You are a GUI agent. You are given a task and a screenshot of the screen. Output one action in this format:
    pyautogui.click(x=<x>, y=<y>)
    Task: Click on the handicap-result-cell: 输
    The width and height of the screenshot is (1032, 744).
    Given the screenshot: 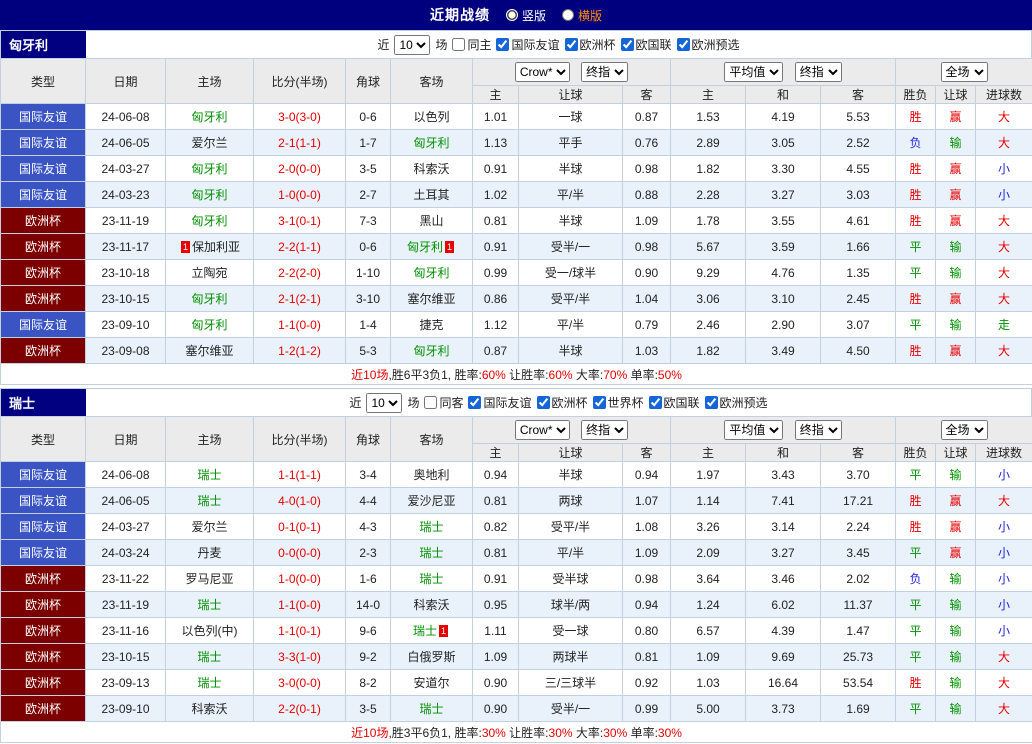 What is the action you would take?
    pyautogui.click(x=956, y=142)
    